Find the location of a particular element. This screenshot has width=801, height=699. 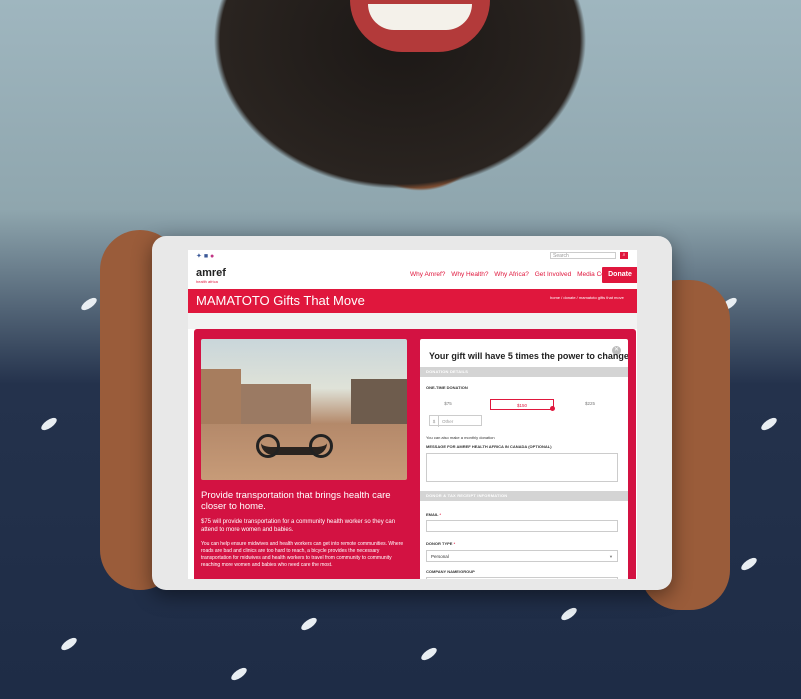

chevron-down-icon: ▼ is located at coordinates (611, 556).